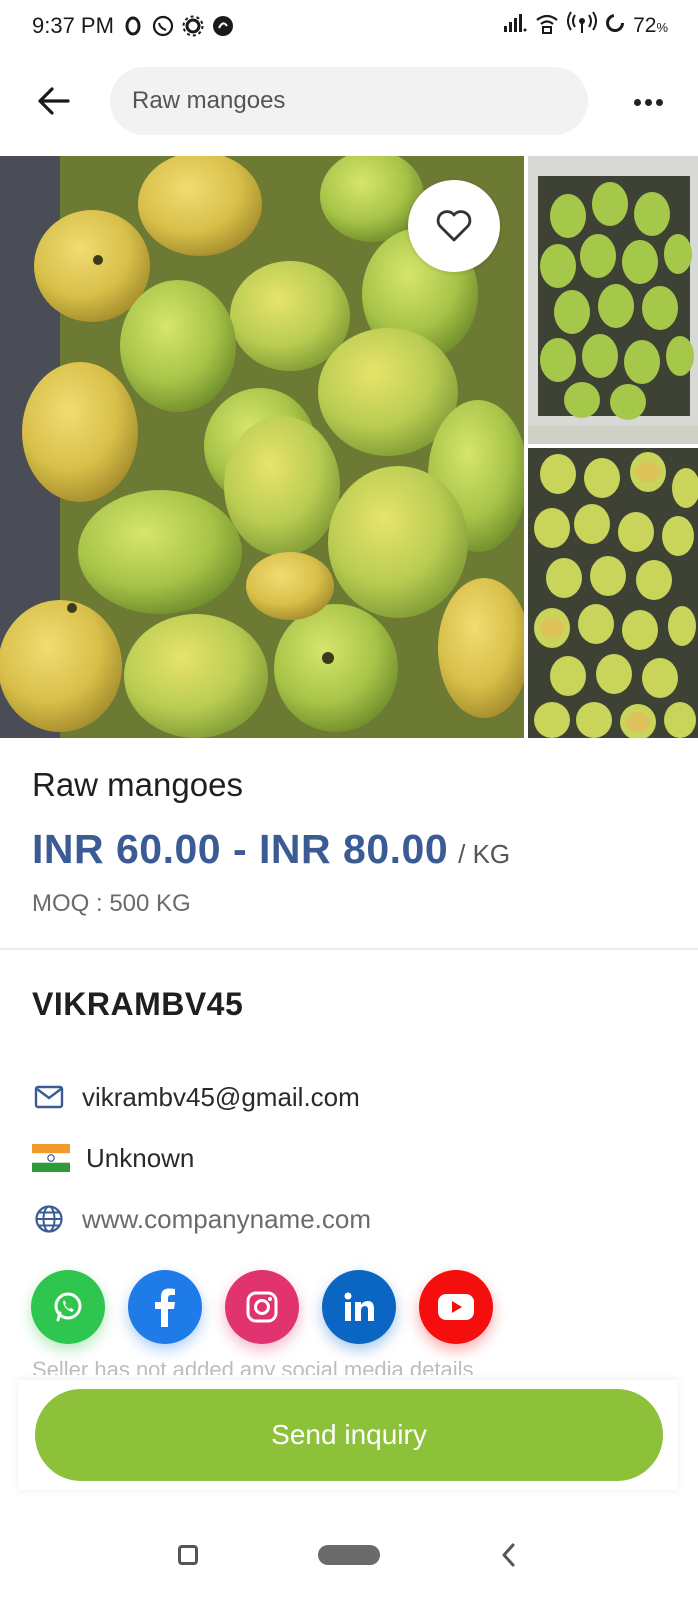  I want to click on settings-status-icon, so click(193, 26).